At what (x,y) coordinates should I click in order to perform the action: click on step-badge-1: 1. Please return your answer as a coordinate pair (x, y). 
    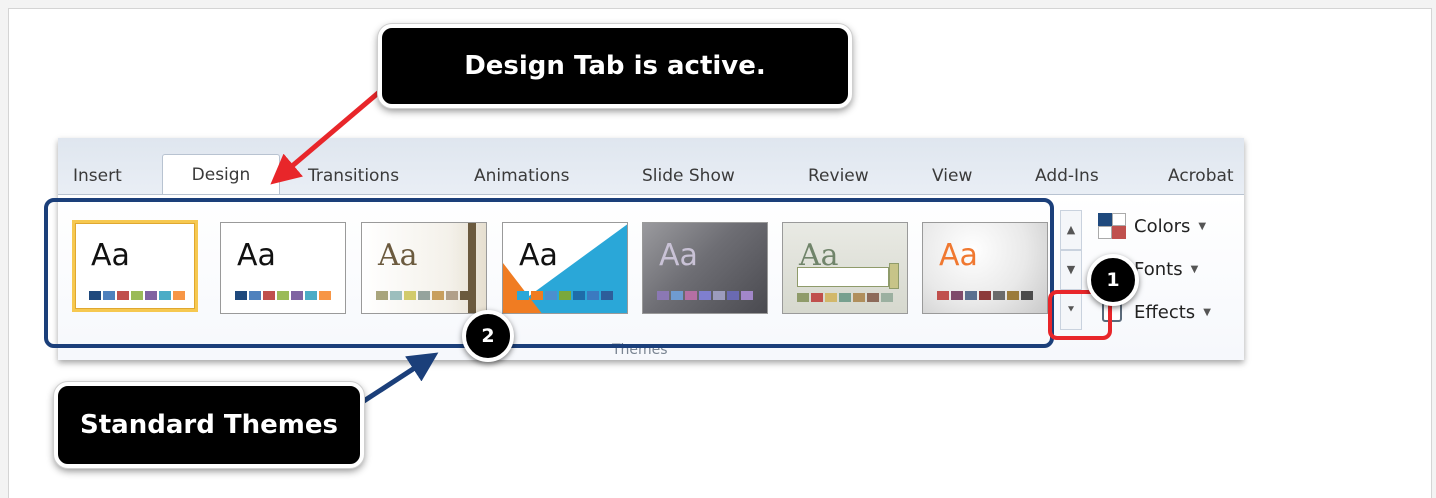
    Looking at the image, I should click on (1113, 280).